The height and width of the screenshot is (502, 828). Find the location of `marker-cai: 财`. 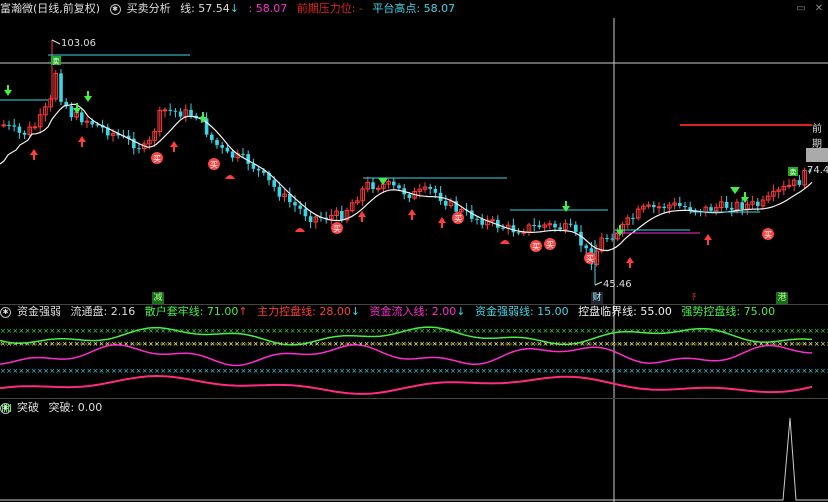

marker-cai: 财 is located at coordinates (597, 298).